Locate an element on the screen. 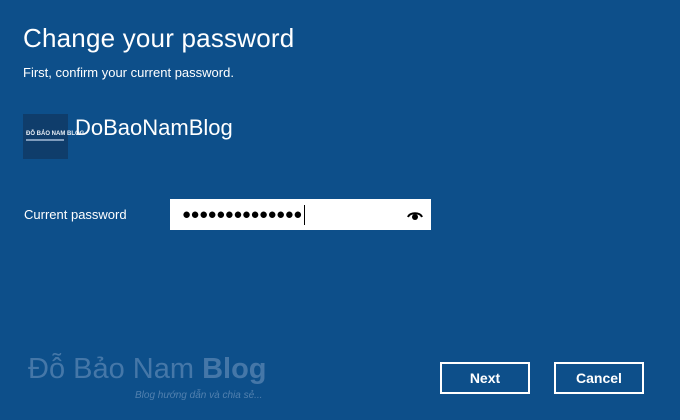 This screenshot has height=420, width=680. avatar-logo-text: ĐỖ BẢO NAM BLOG is located at coordinates (55, 134).